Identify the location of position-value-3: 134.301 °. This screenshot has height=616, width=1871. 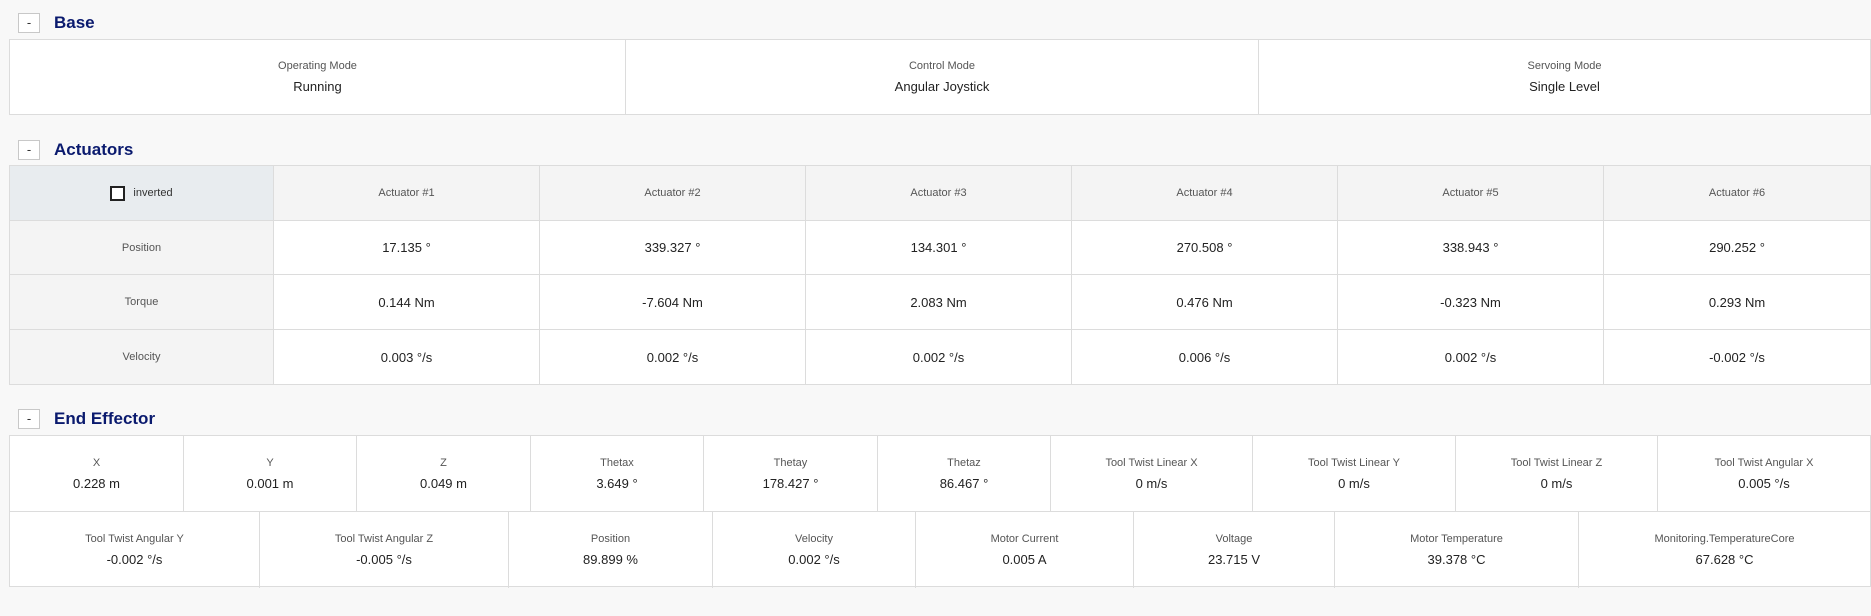
(939, 248).